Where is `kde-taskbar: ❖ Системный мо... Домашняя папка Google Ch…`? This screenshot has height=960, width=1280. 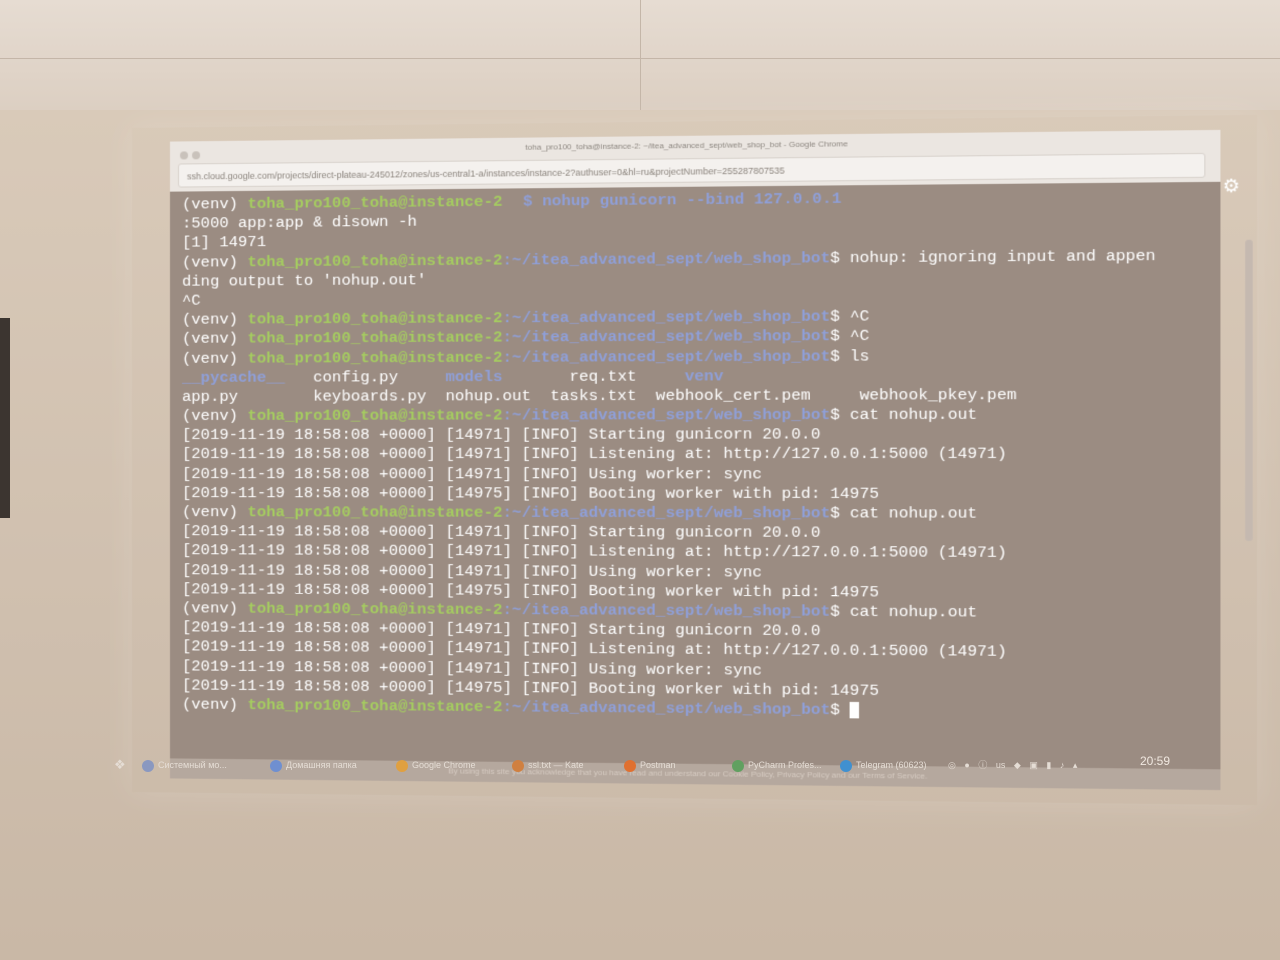 kde-taskbar: ❖ Системный мо... Домашняя папка Google Ch… is located at coordinates (660, 764).